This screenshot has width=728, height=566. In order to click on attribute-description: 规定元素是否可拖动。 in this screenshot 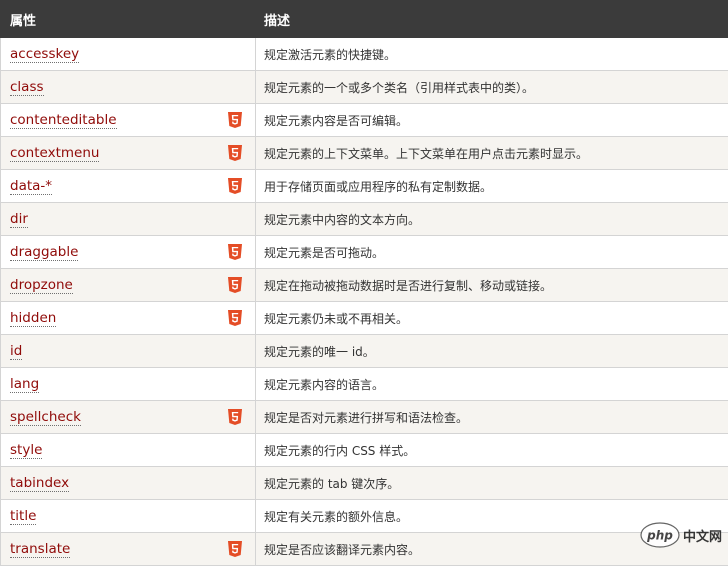, I will do `click(491, 252)`.